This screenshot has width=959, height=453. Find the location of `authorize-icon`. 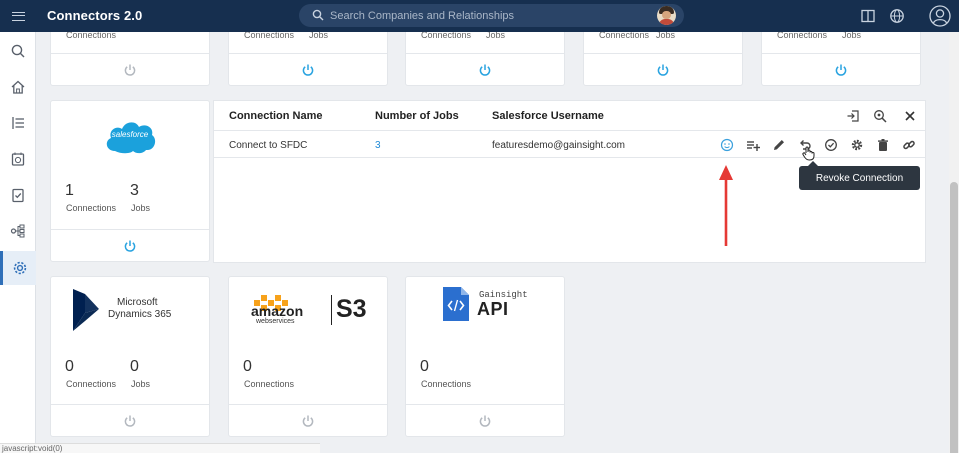

authorize-icon is located at coordinates (831, 145).